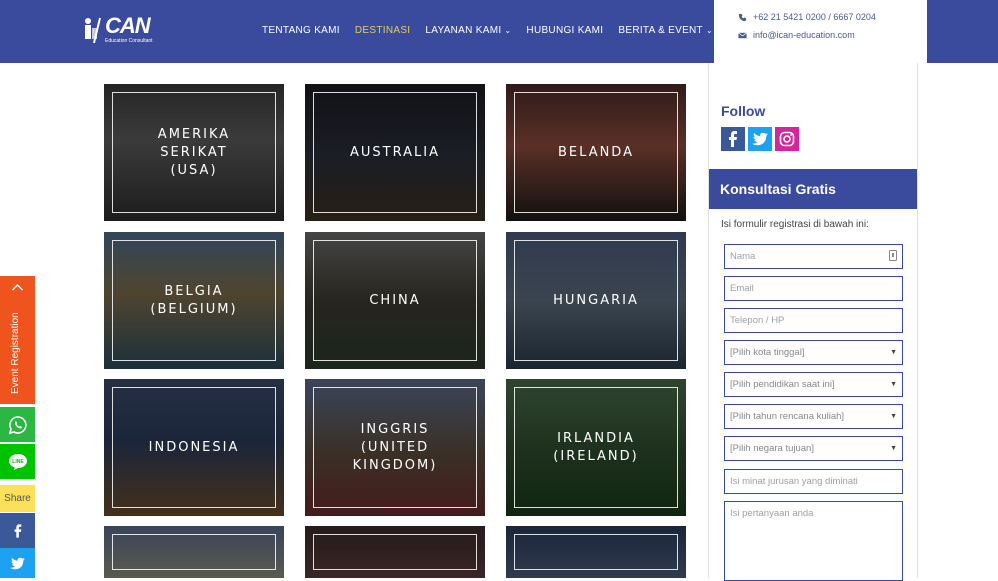 Image resolution: width=998 pixels, height=581 pixels. I want to click on share-facebook-button, so click(17, 530).